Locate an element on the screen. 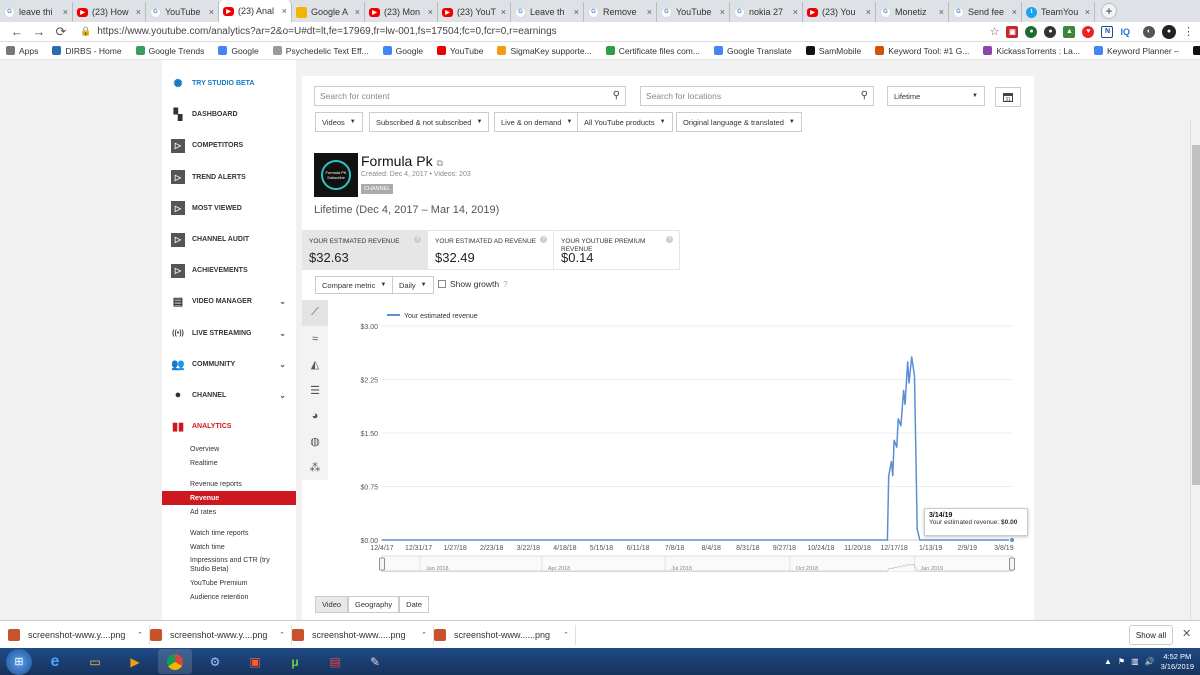 The image size is (1200, 675). sidebar-sub-item: Overview is located at coordinates (229, 449).